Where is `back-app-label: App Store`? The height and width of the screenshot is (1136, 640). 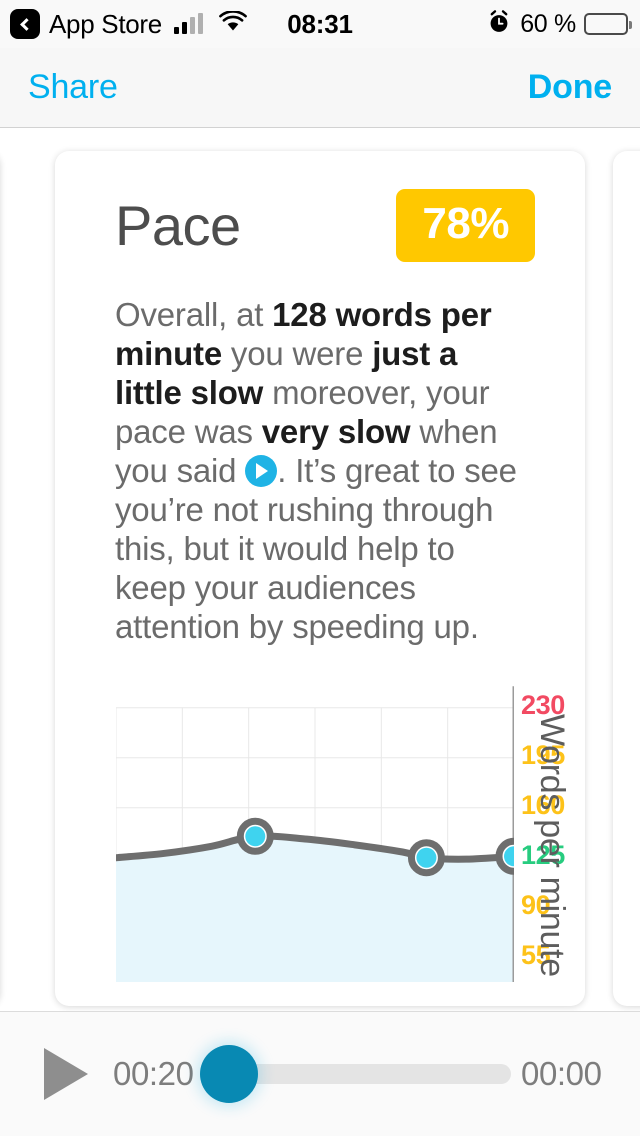
back-app-label: App Store is located at coordinates (105, 24).